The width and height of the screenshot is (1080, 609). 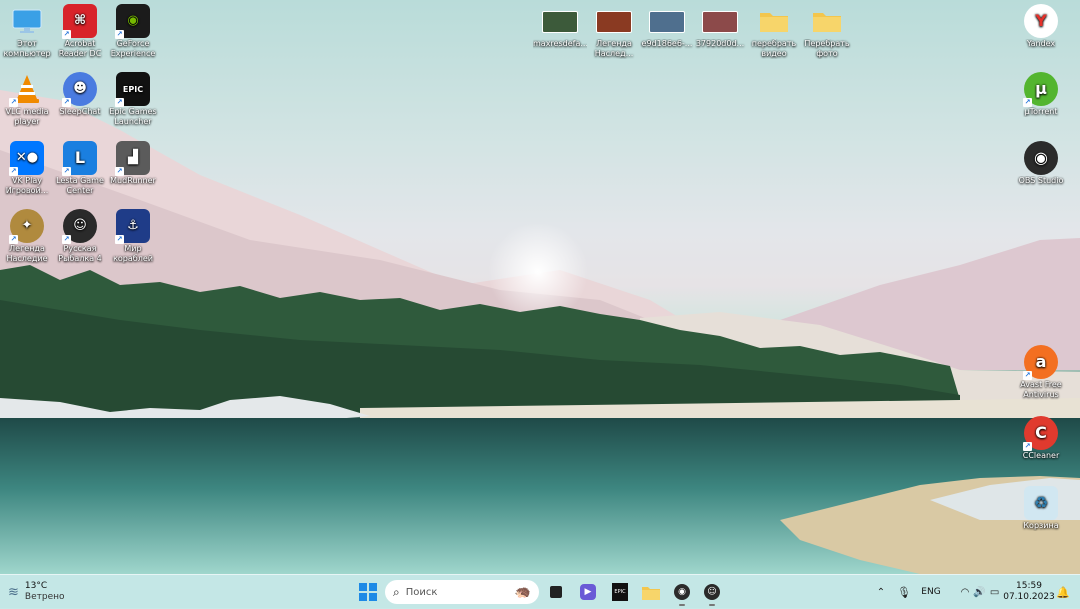 I want to click on wind-icon: ≋, so click(x=13, y=592).